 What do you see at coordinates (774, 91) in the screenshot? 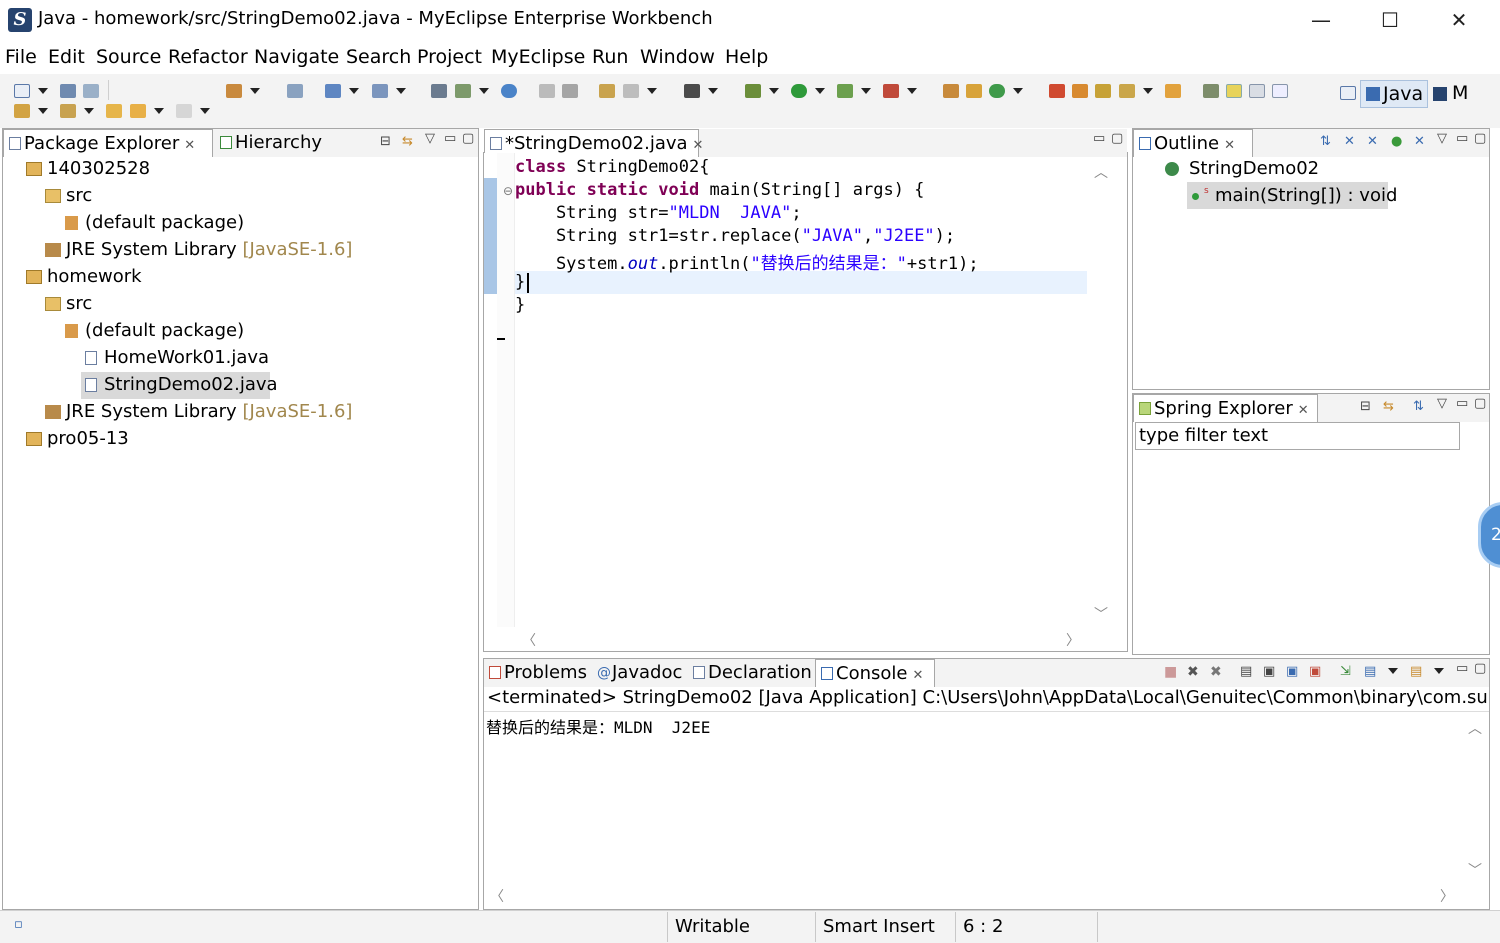
I see `debug-dropdown-icon` at bounding box center [774, 91].